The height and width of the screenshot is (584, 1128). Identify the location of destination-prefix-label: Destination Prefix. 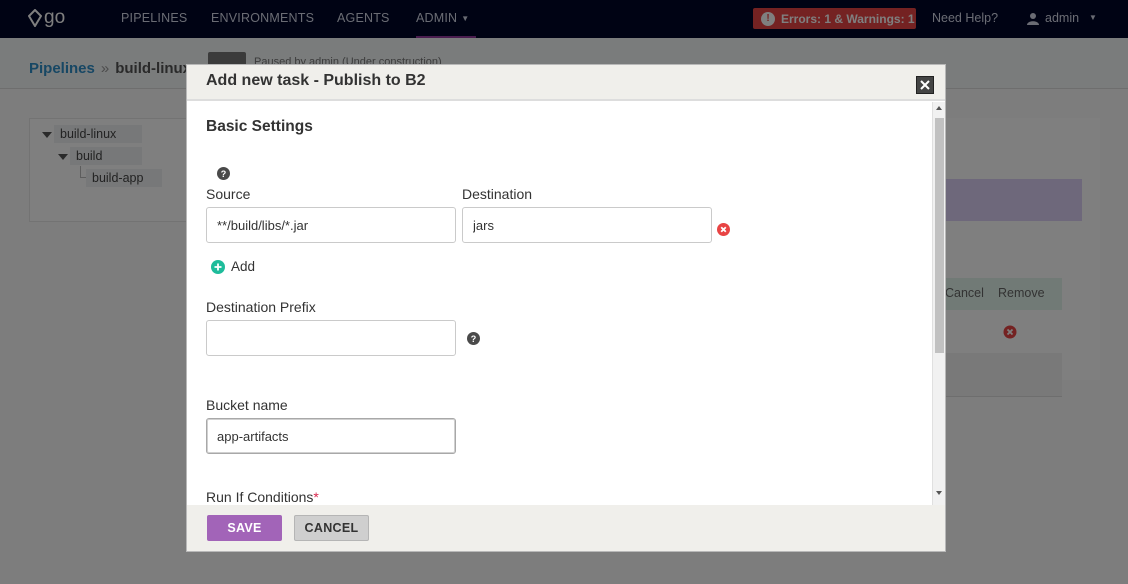
(261, 307).